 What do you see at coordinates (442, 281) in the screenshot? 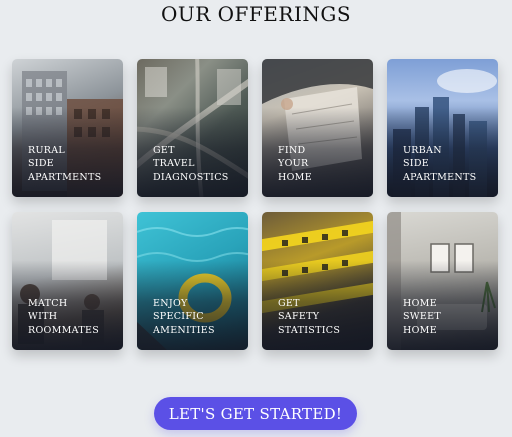
I see `offering-card-home-sweet-home: HOME SWEET HOME` at bounding box center [442, 281].